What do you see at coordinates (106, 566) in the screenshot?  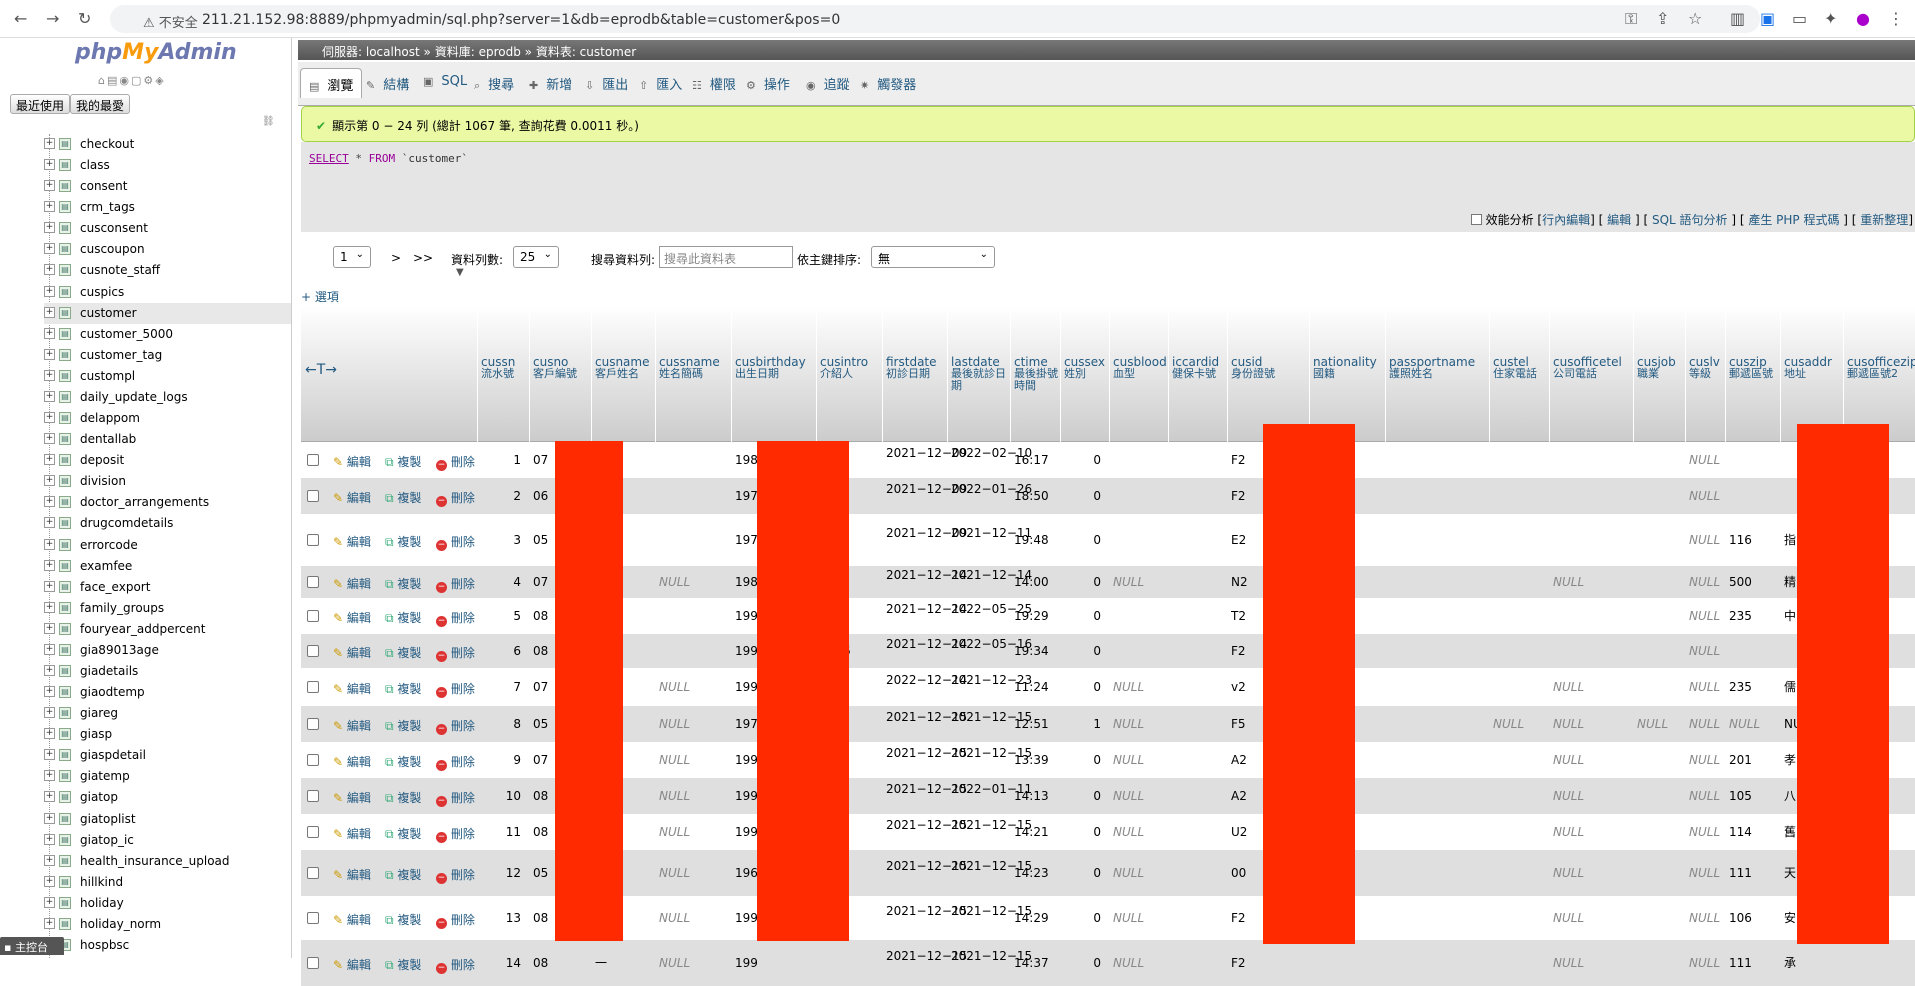 I see `sidebar-item-label: examfee` at bounding box center [106, 566].